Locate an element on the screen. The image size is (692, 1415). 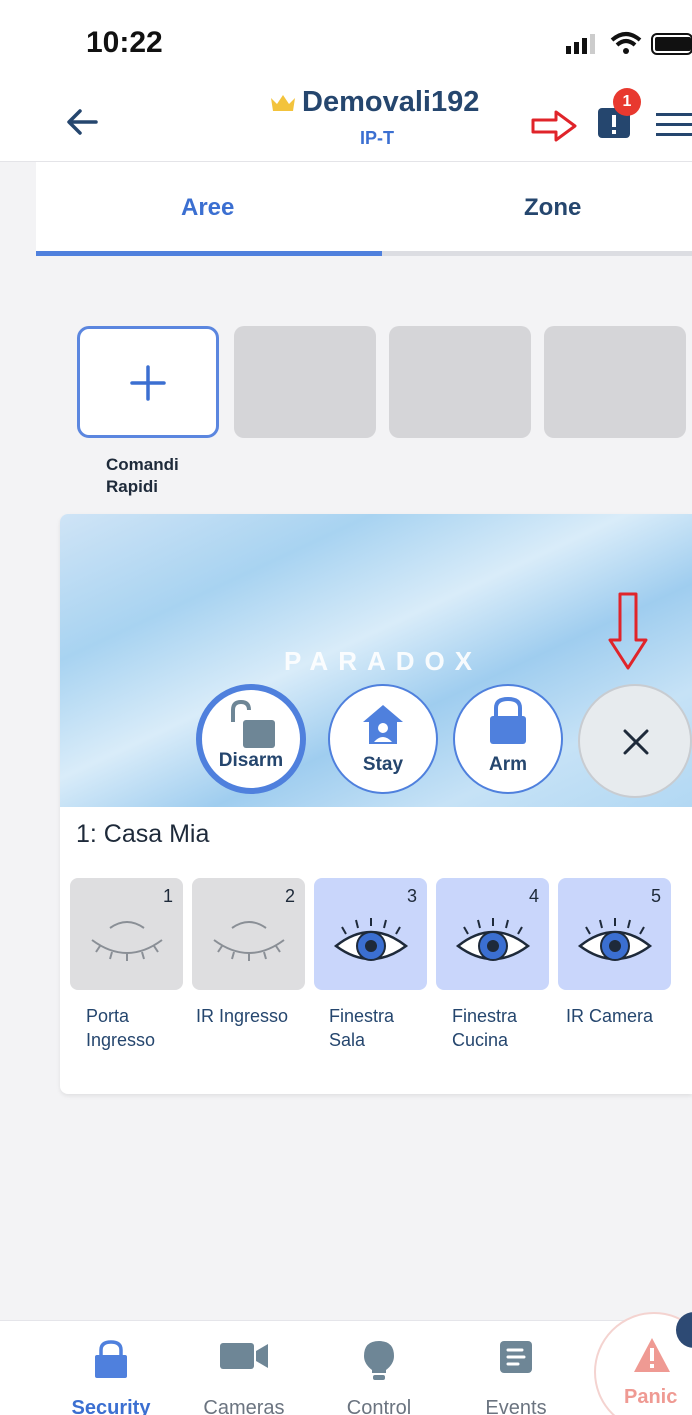
nav-security: Security is located at coordinates (111, 1368).